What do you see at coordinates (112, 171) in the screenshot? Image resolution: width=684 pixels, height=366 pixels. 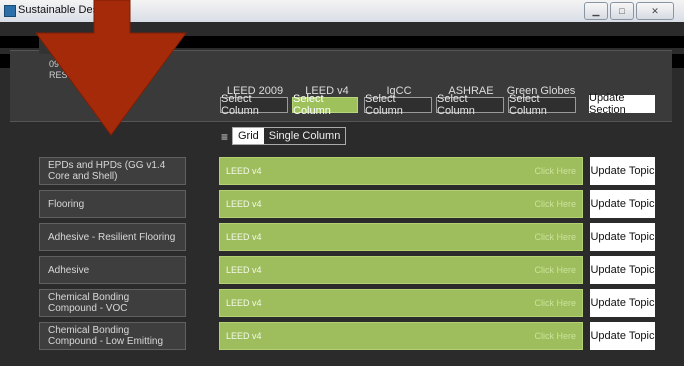 I see `topic-label: EPDs and HPDs (GG v1.4 Core and Shell)` at bounding box center [112, 171].